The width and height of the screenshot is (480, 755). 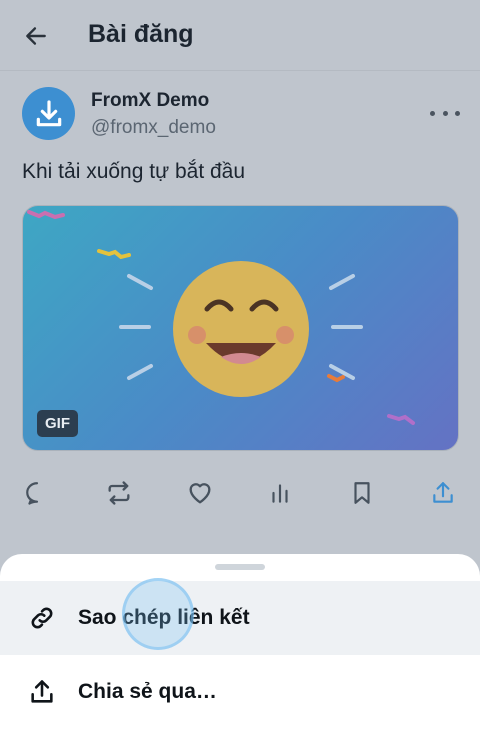 What do you see at coordinates (153, 128) in the screenshot?
I see `author-handle: @fromx_demo` at bounding box center [153, 128].